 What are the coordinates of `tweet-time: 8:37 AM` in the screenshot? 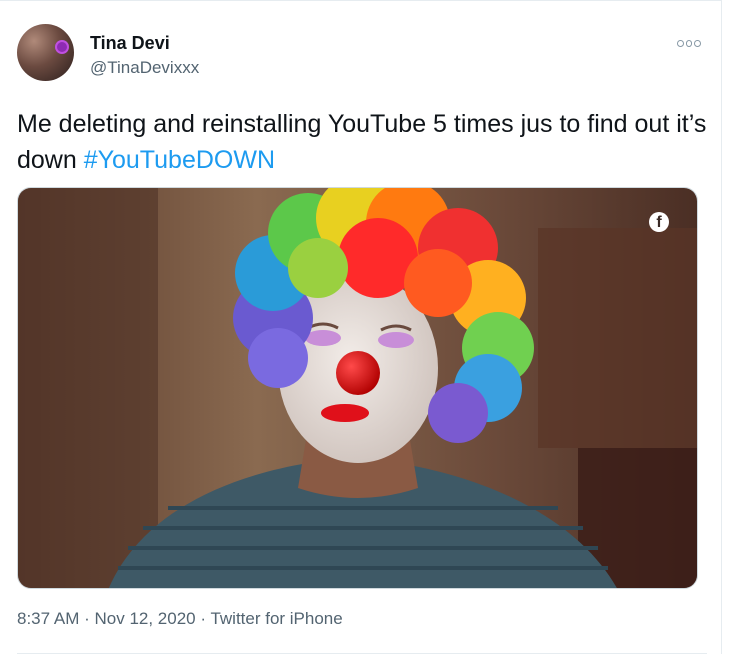 It's located at (48, 618).